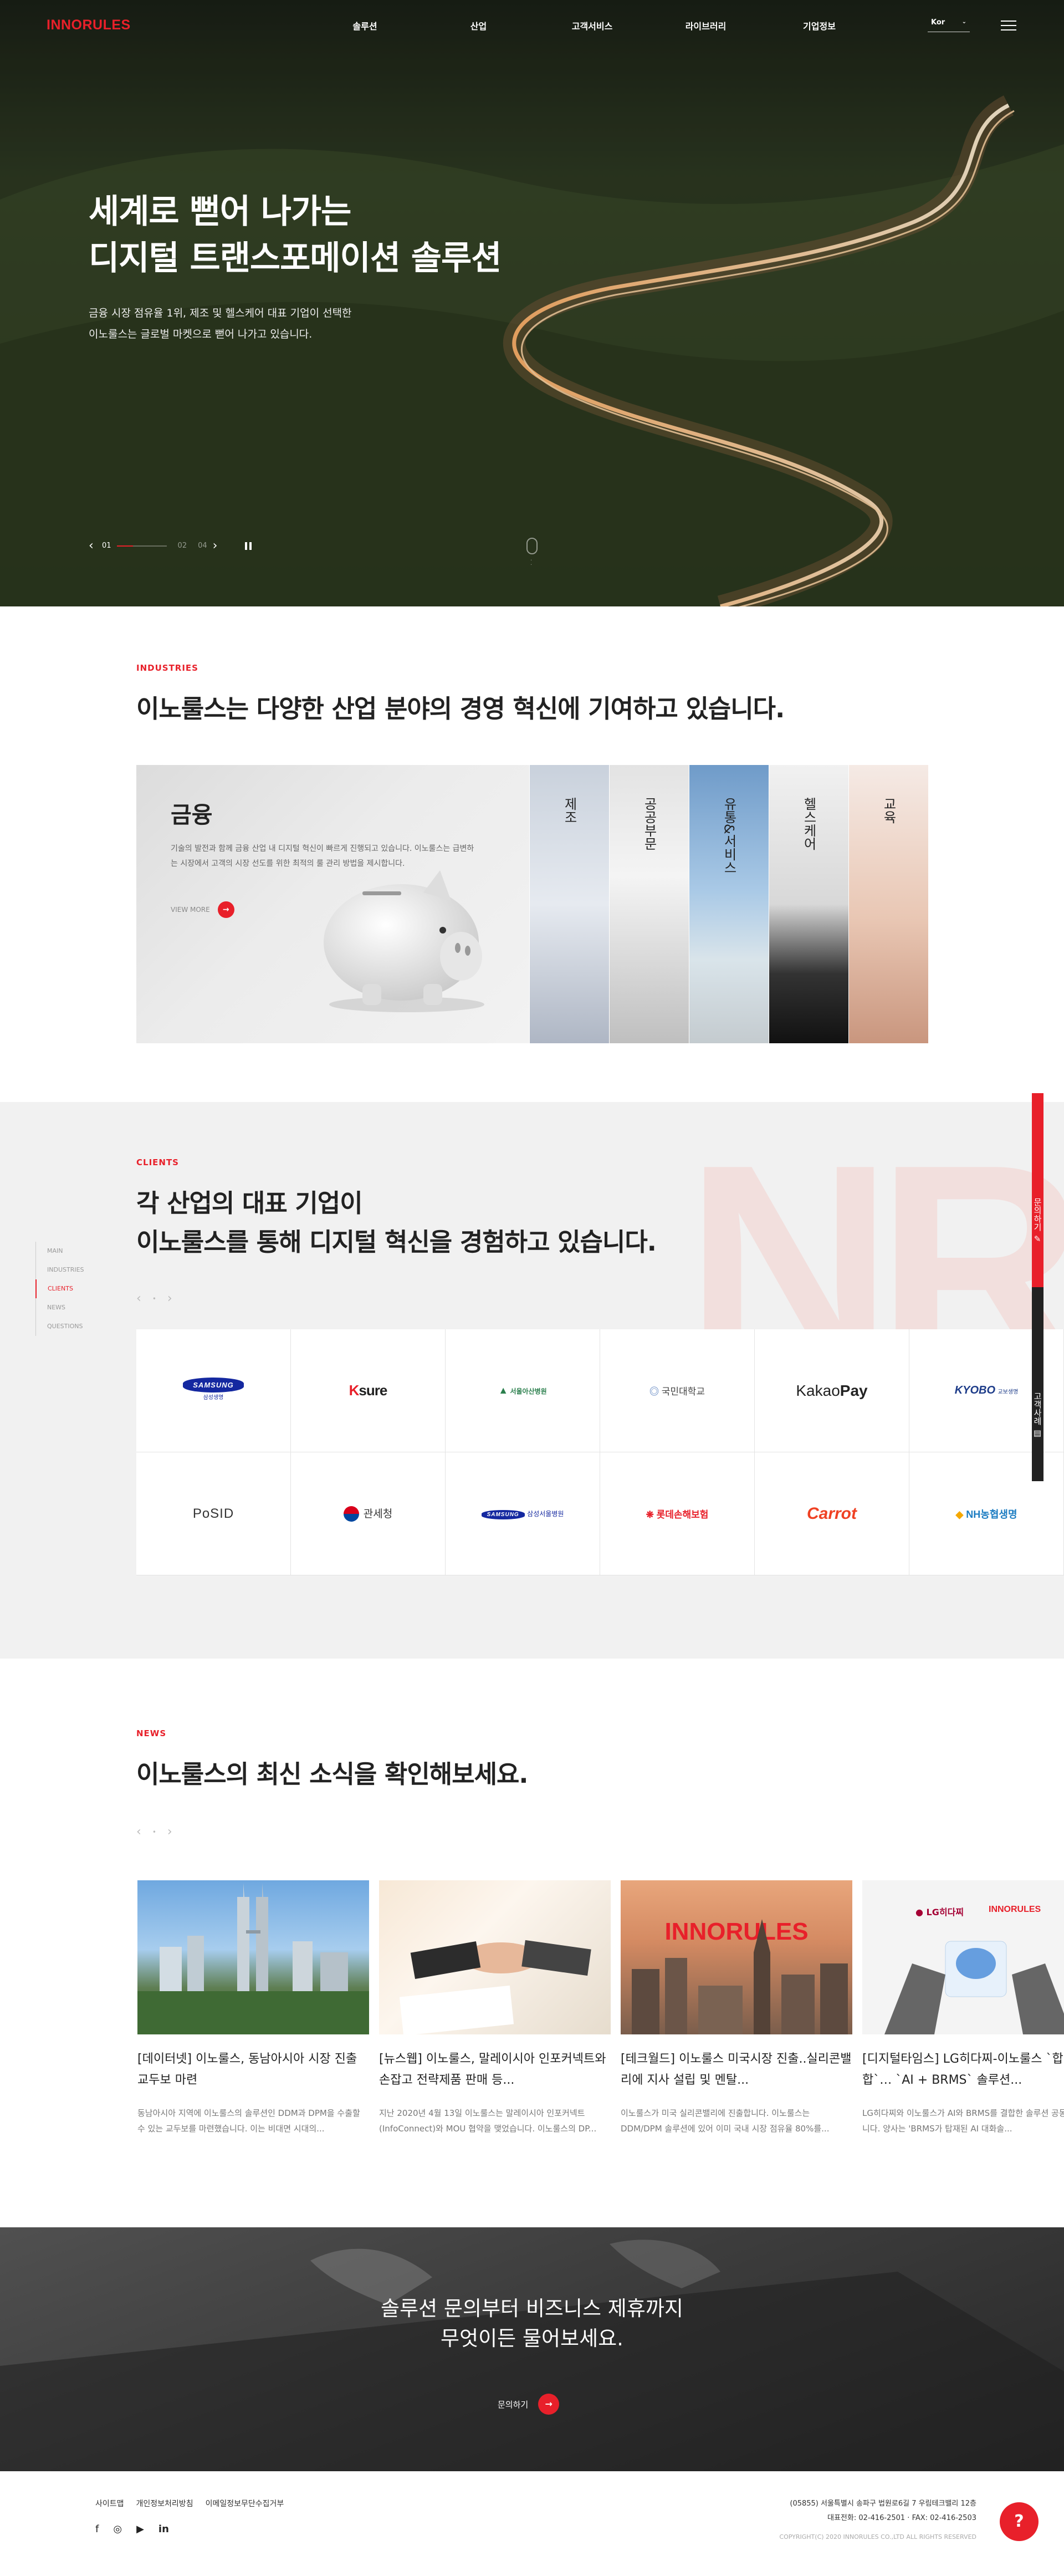 This screenshot has height=2576, width=1064. Describe the element at coordinates (220, 211) in the screenshot. I see `hero-title-line1: 세계로 뻗어 나가는` at that location.